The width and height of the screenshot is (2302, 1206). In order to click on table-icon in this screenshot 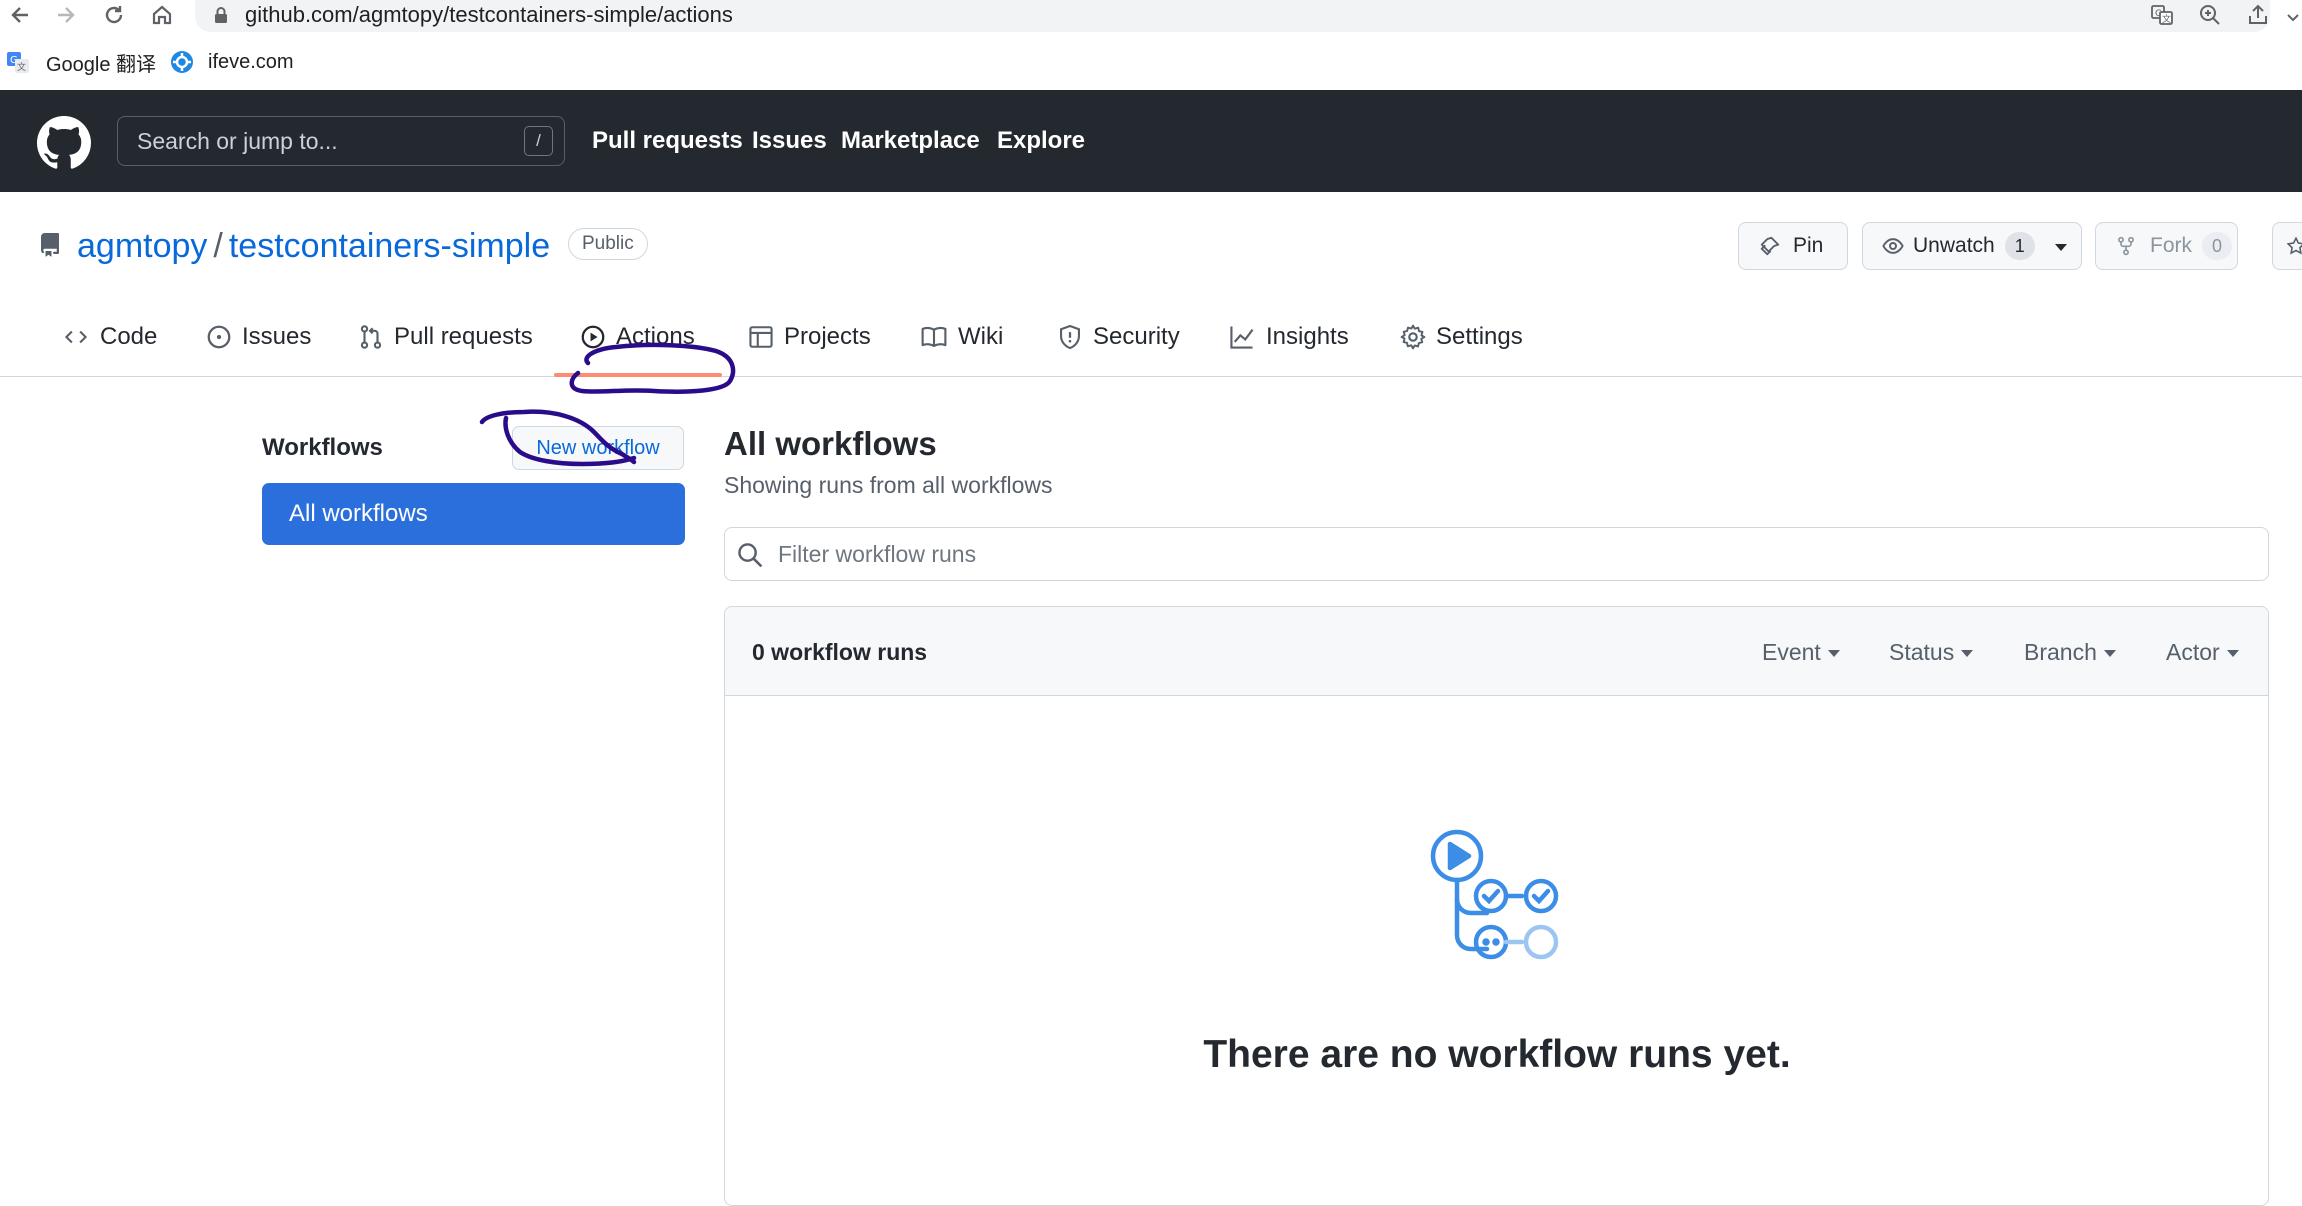, I will do `click(761, 337)`.